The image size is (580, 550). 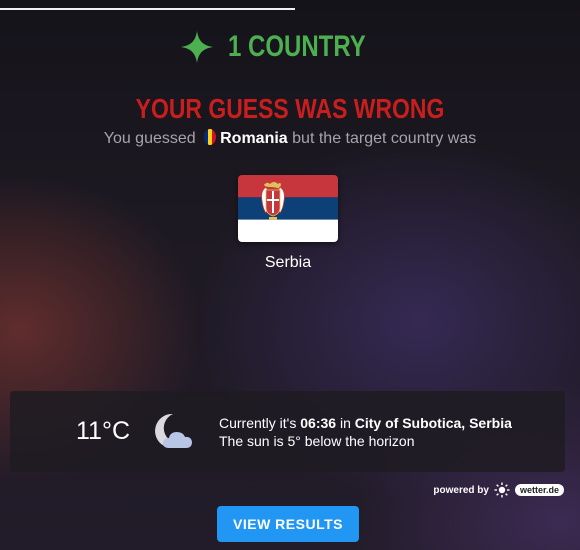 What do you see at coordinates (254, 138) in the screenshot?
I see `guessed-country: Romania` at bounding box center [254, 138].